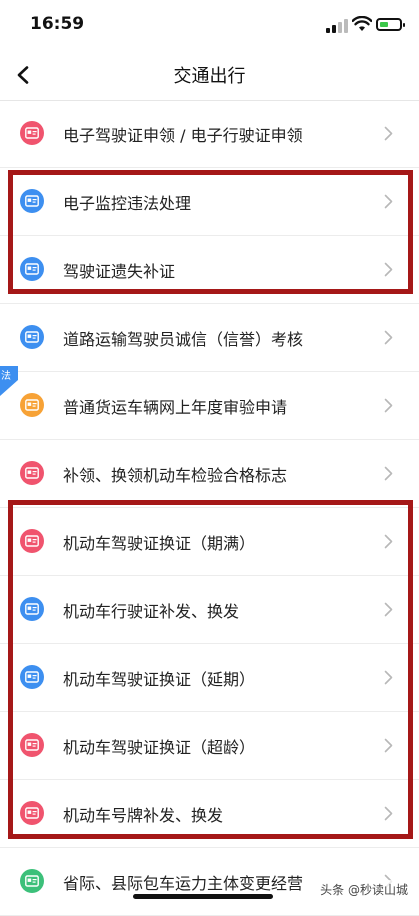 This screenshot has width=419, height=916. What do you see at coordinates (119, 271) in the screenshot?
I see `list-item-label: 驾驶证遗失补证` at bounding box center [119, 271].